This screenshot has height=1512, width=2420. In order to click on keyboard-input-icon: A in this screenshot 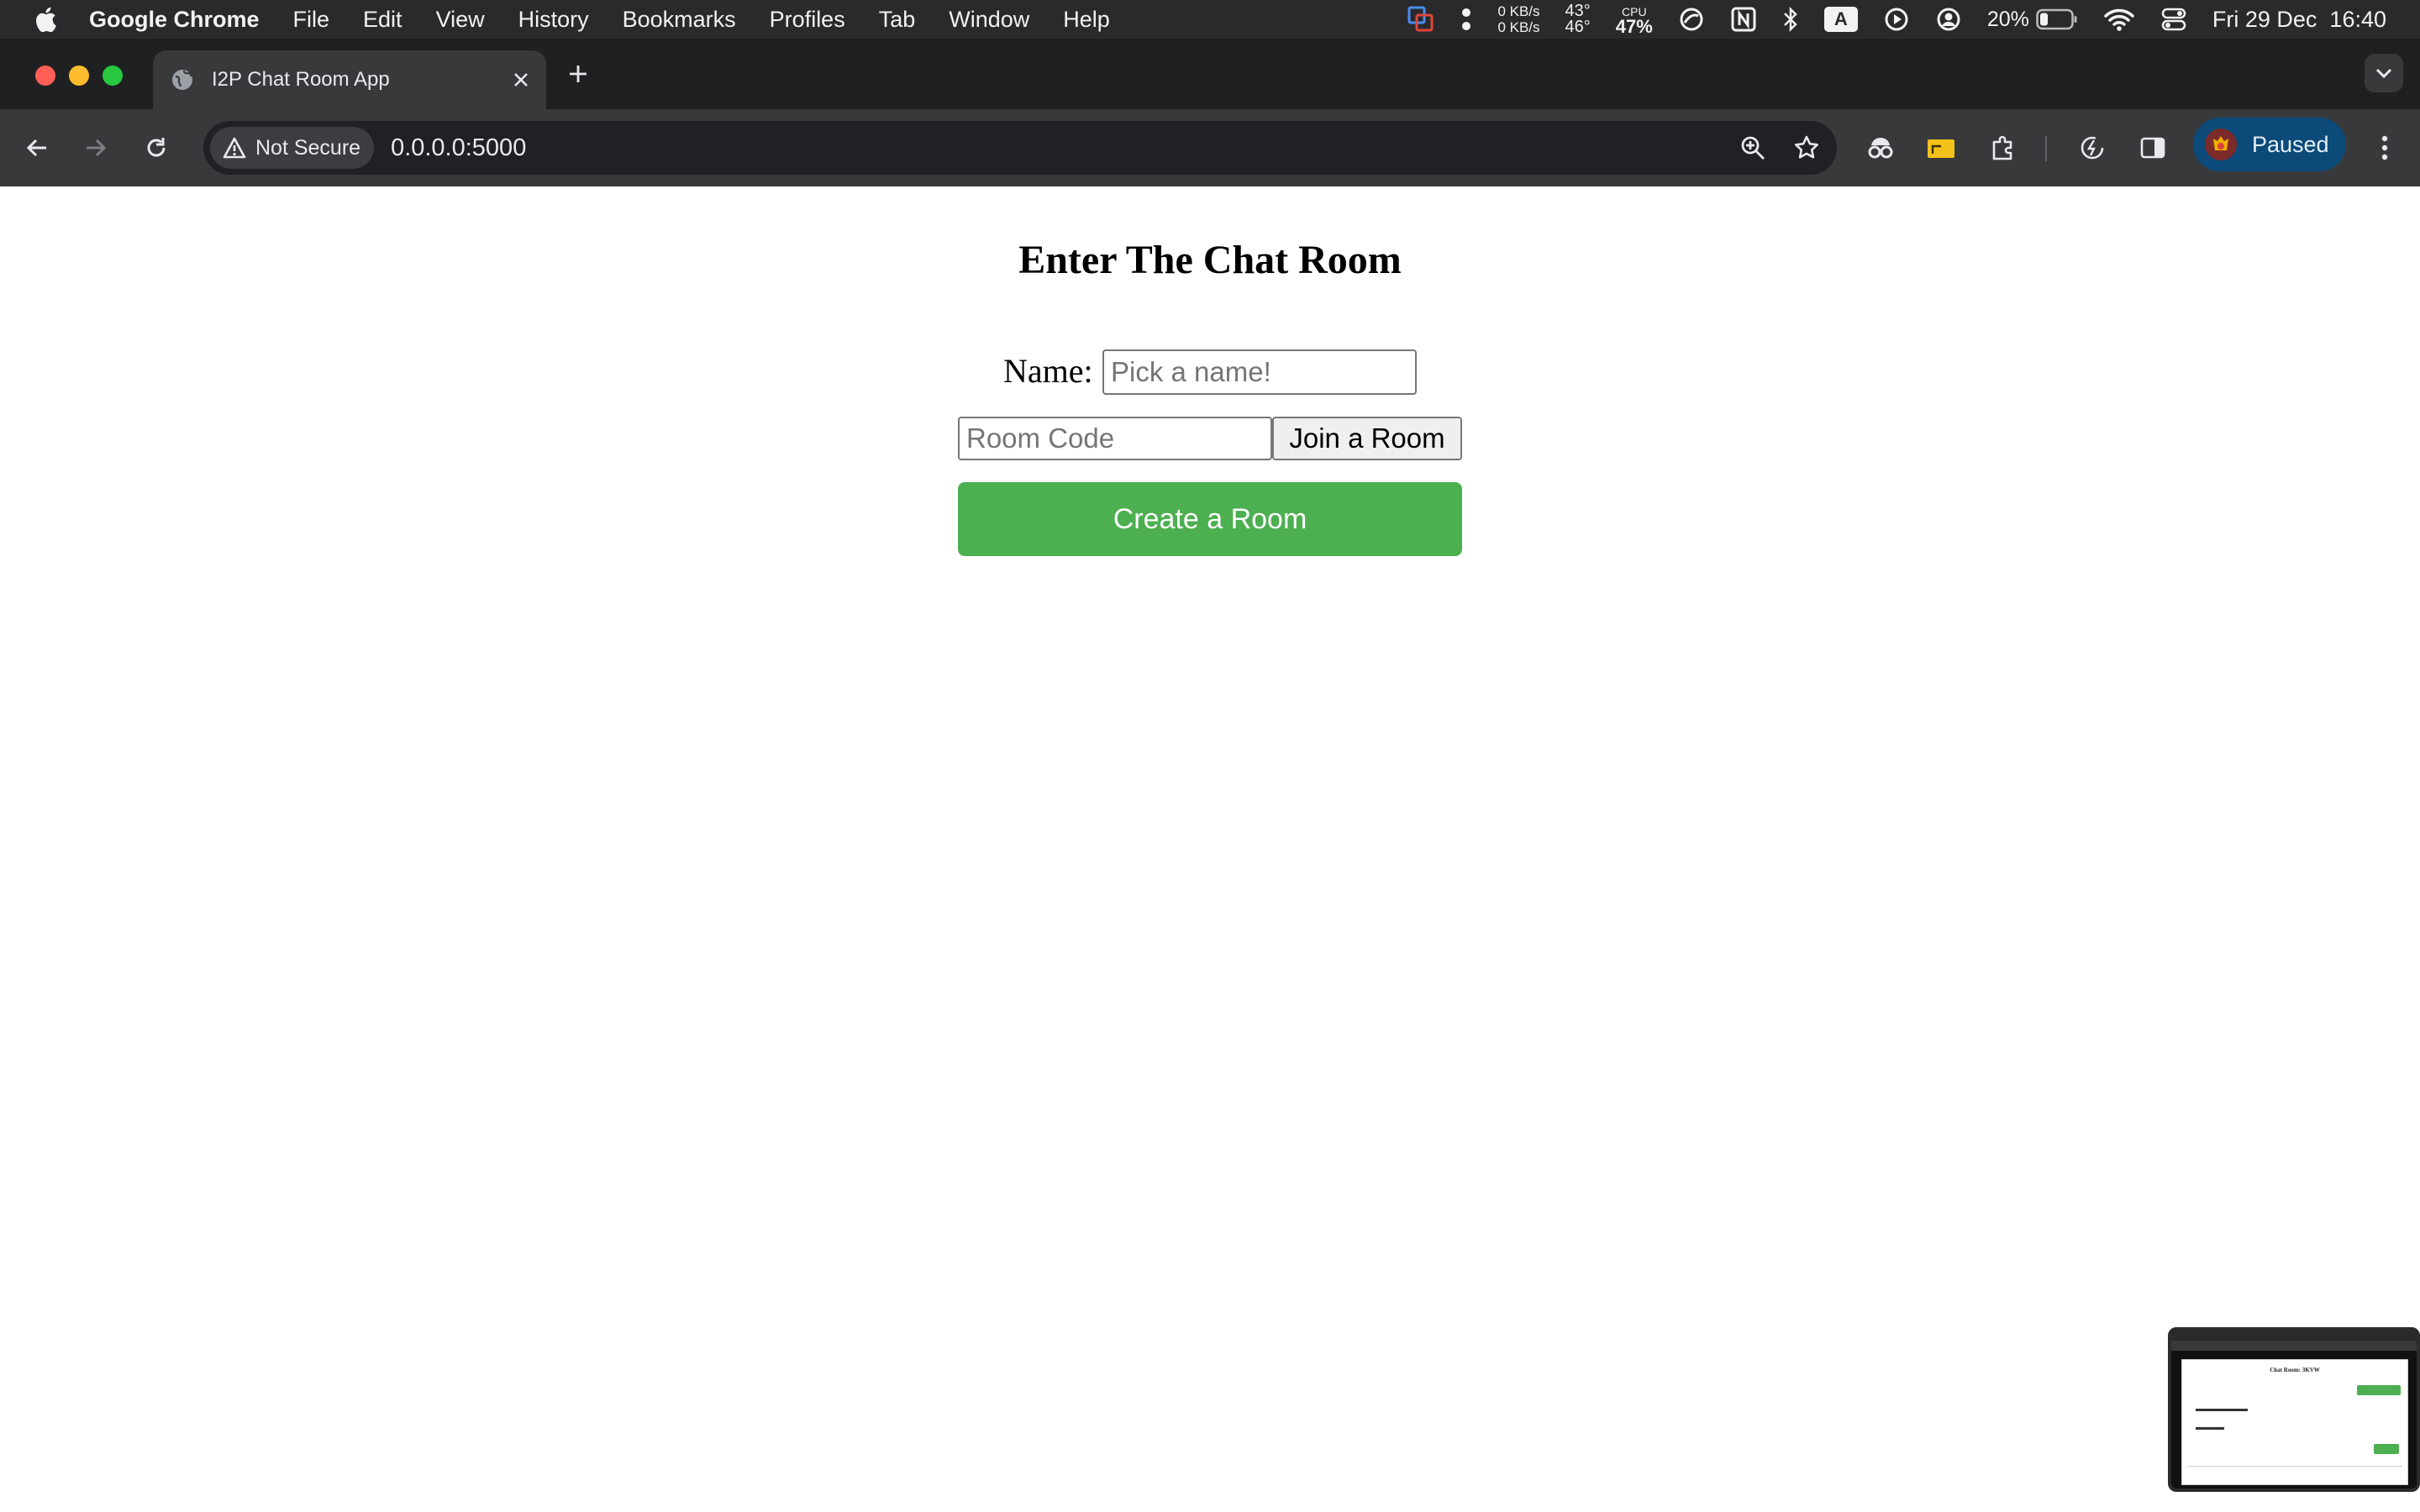, I will do `click(1841, 19)`.